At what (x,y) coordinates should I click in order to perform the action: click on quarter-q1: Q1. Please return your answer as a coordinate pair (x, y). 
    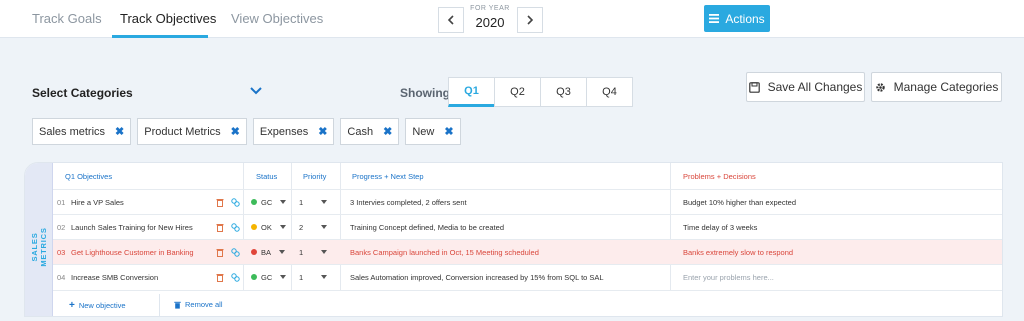
    Looking at the image, I should click on (471, 92).